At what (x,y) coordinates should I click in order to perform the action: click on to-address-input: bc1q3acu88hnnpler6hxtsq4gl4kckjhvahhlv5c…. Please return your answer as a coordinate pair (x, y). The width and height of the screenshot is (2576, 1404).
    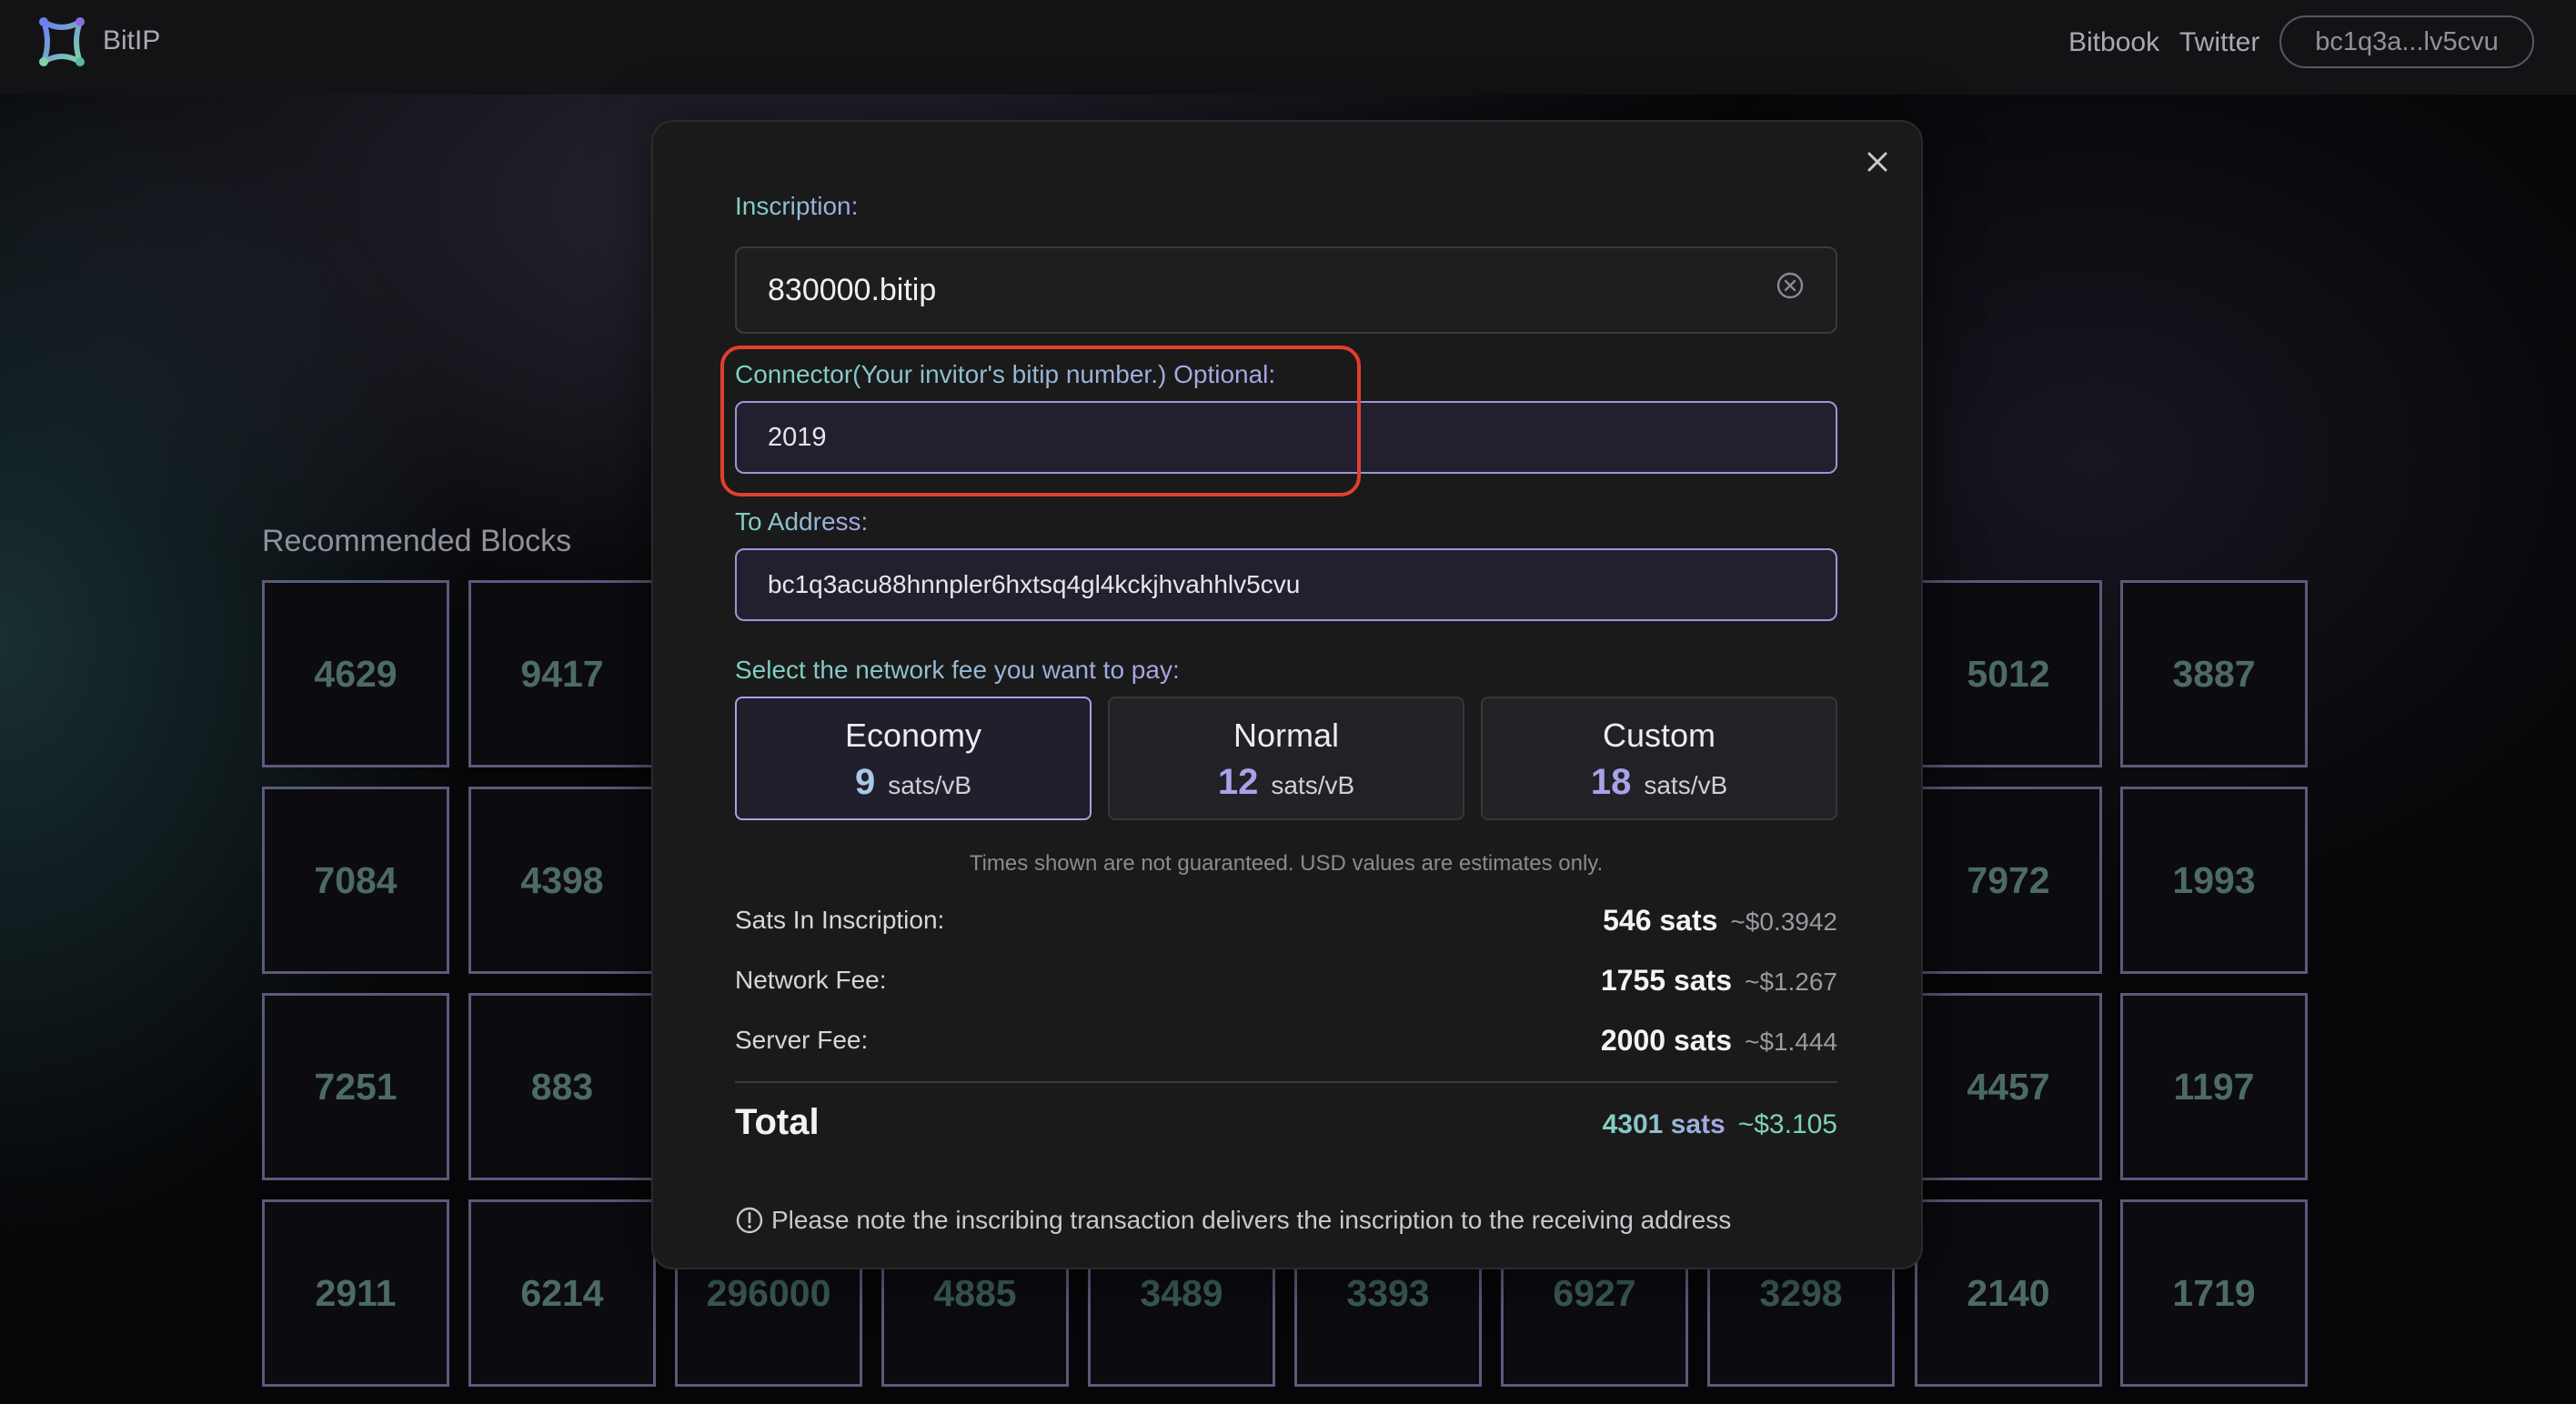
    Looking at the image, I should click on (1286, 584).